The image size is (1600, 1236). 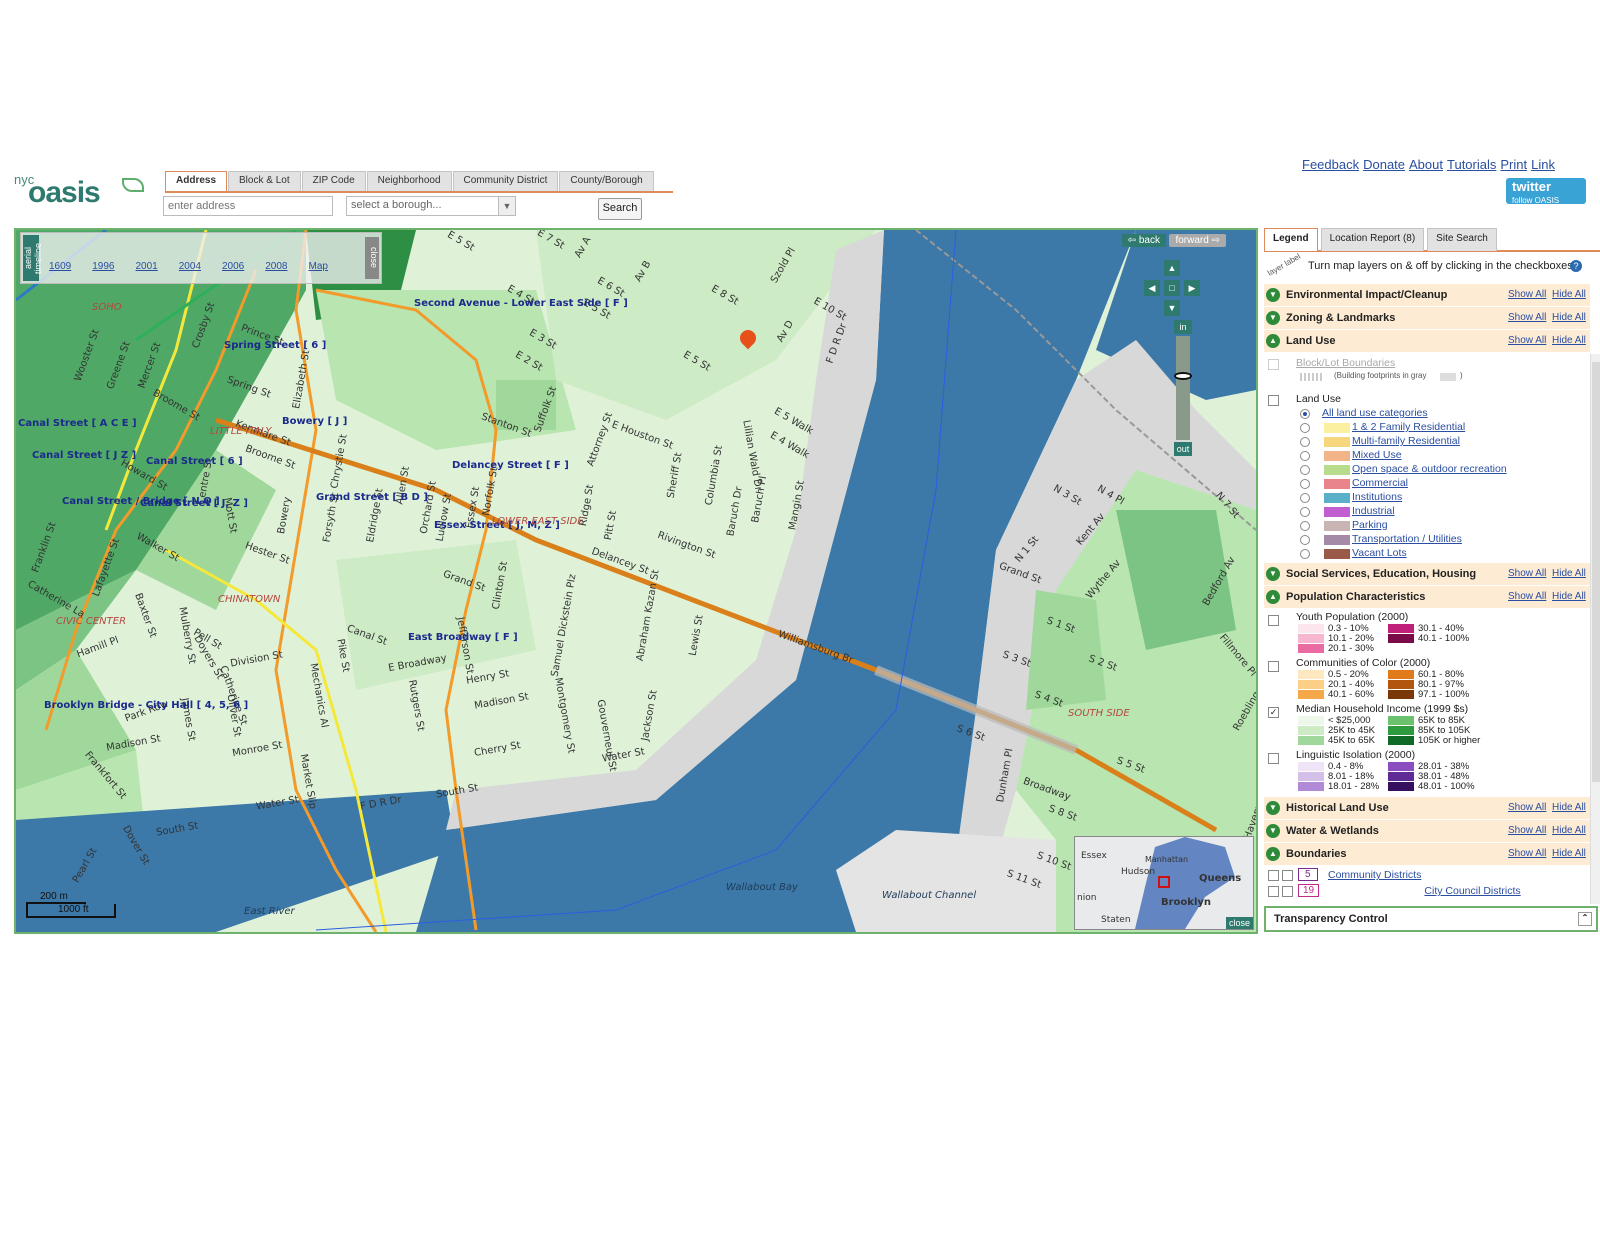 What do you see at coordinates (333, 181) in the screenshot?
I see `tab-zip-code: ZIP Code` at bounding box center [333, 181].